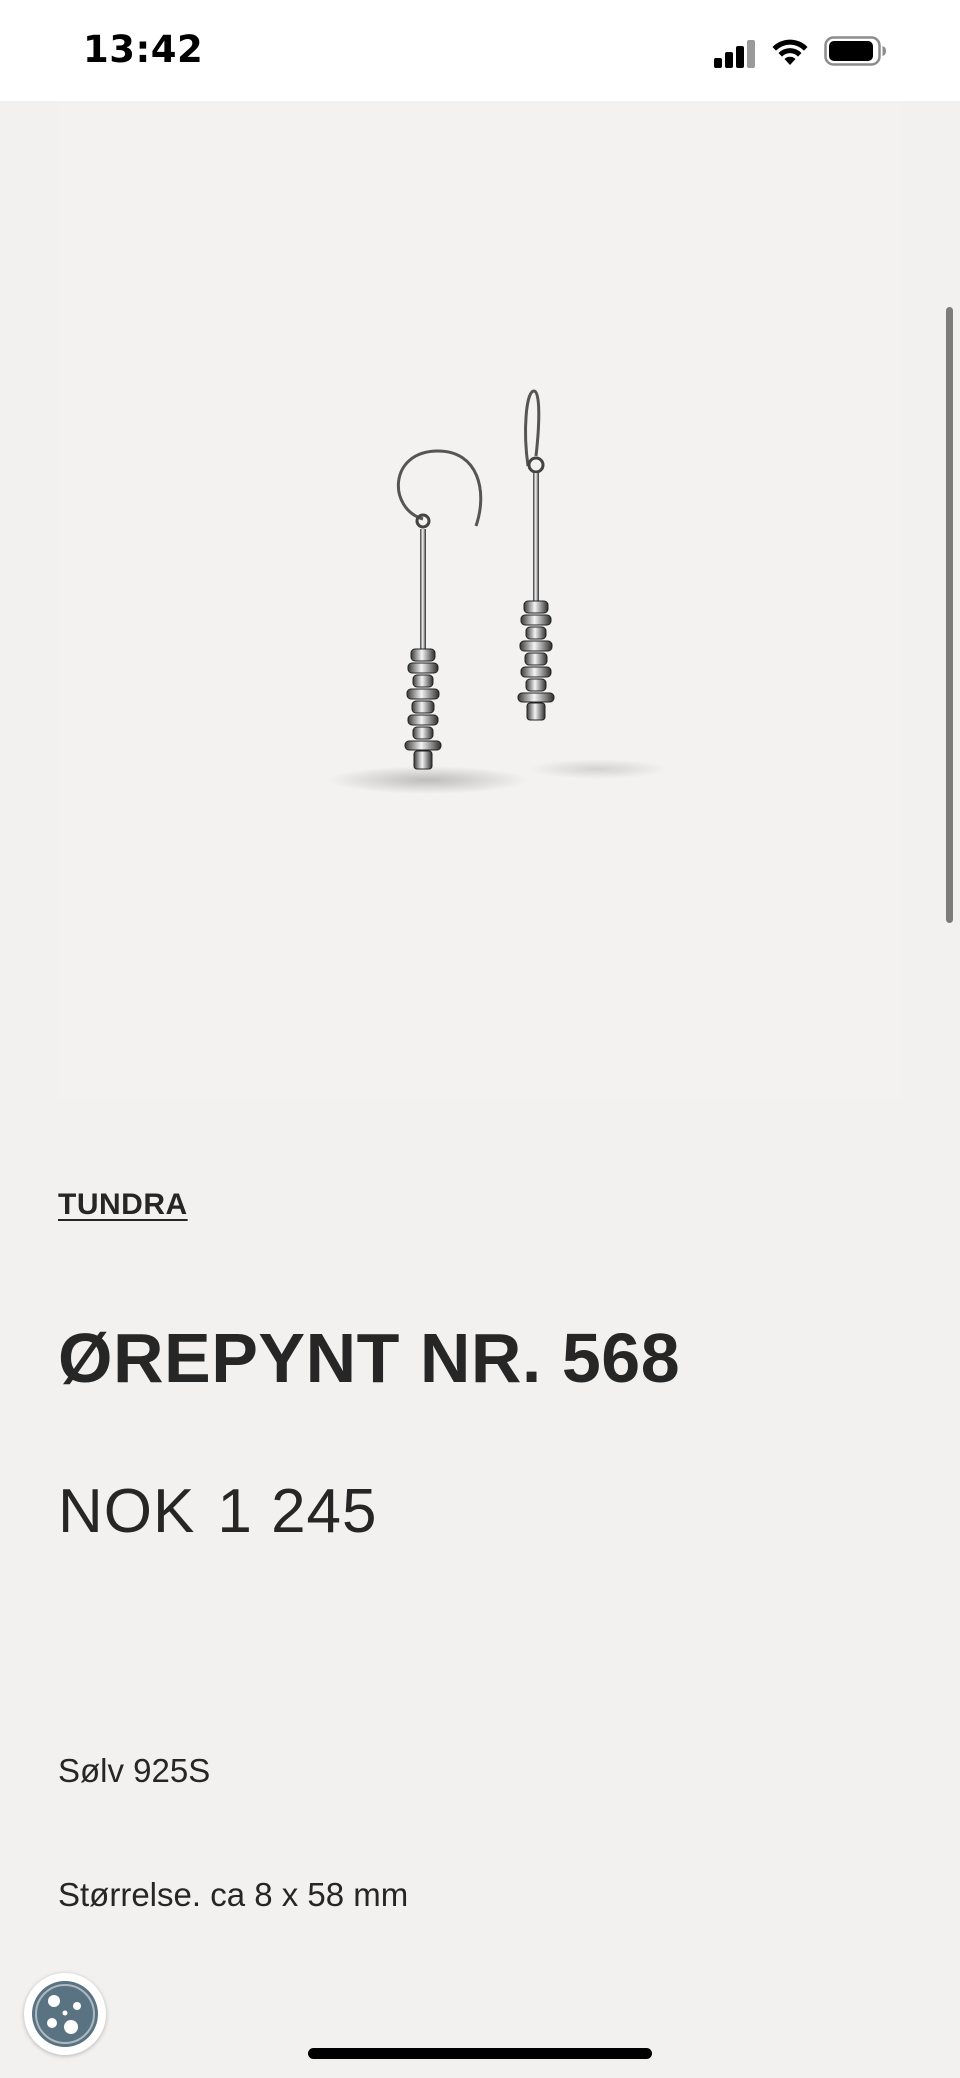 The height and width of the screenshot is (2078, 960). I want to click on cookie-settings-button, so click(65, 2014).